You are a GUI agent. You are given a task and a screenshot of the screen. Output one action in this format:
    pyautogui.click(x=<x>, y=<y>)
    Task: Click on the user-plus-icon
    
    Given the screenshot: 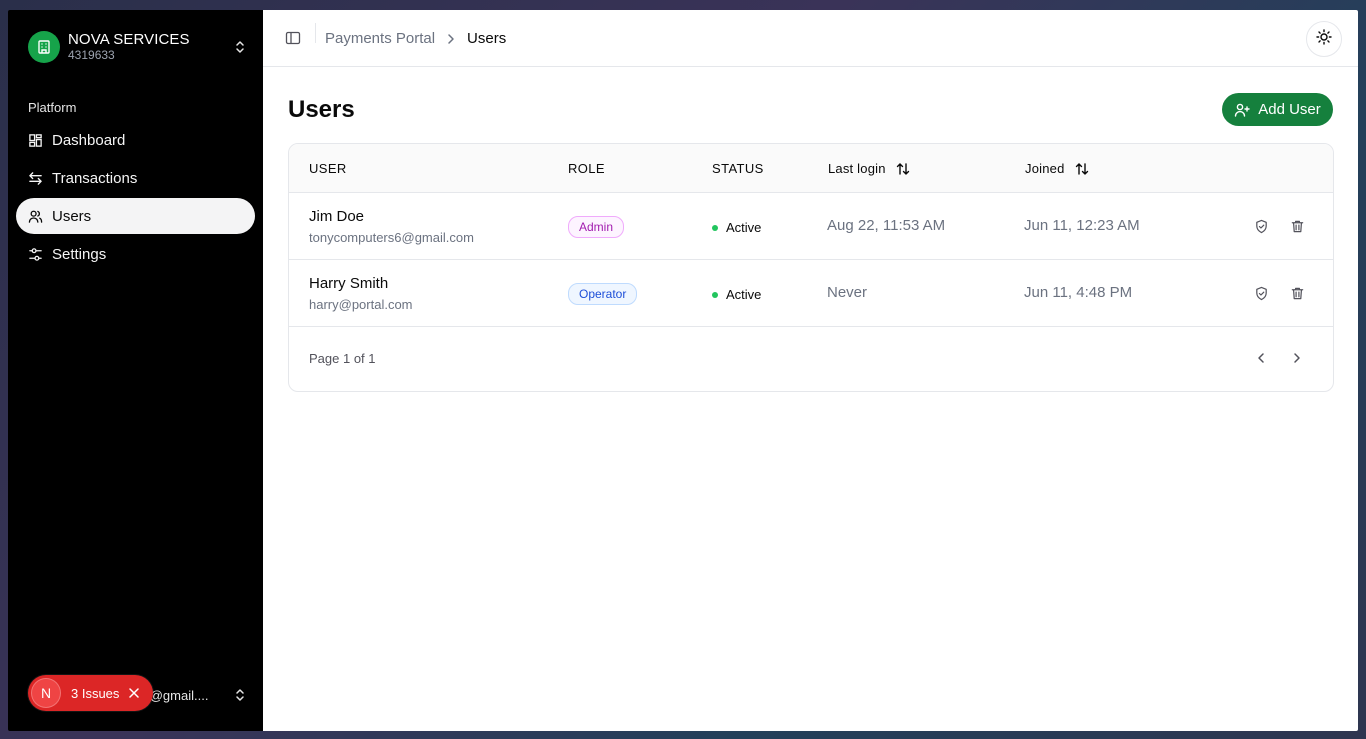 What is the action you would take?
    pyautogui.click(x=1242, y=110)
    